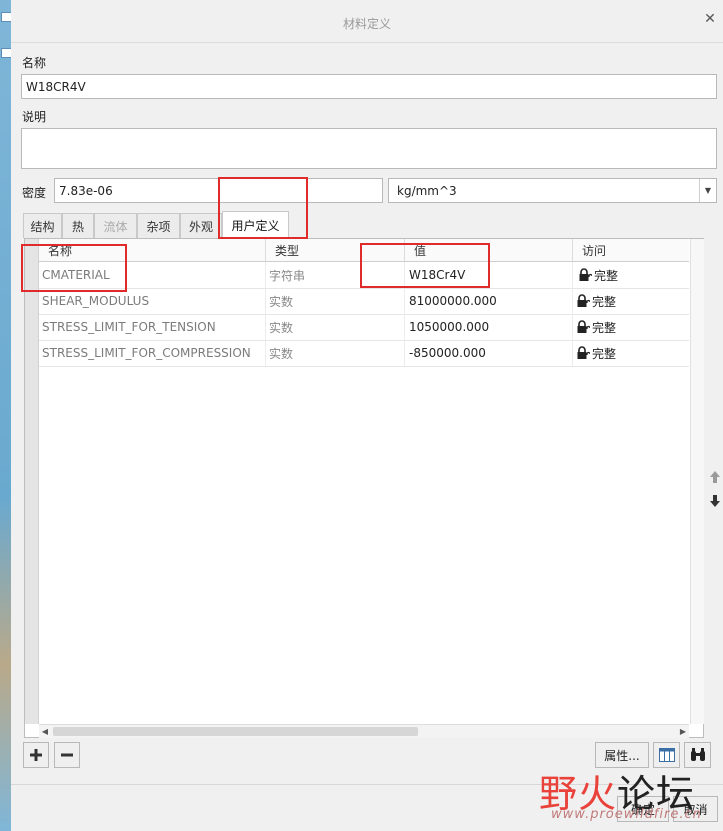 The width and height of the screenshot is (723, 831). What do you see at coordinates (427, 190) in the screenshot?
I see `density-unit-value: kg/mm^3` at bounding box center [427, 190].